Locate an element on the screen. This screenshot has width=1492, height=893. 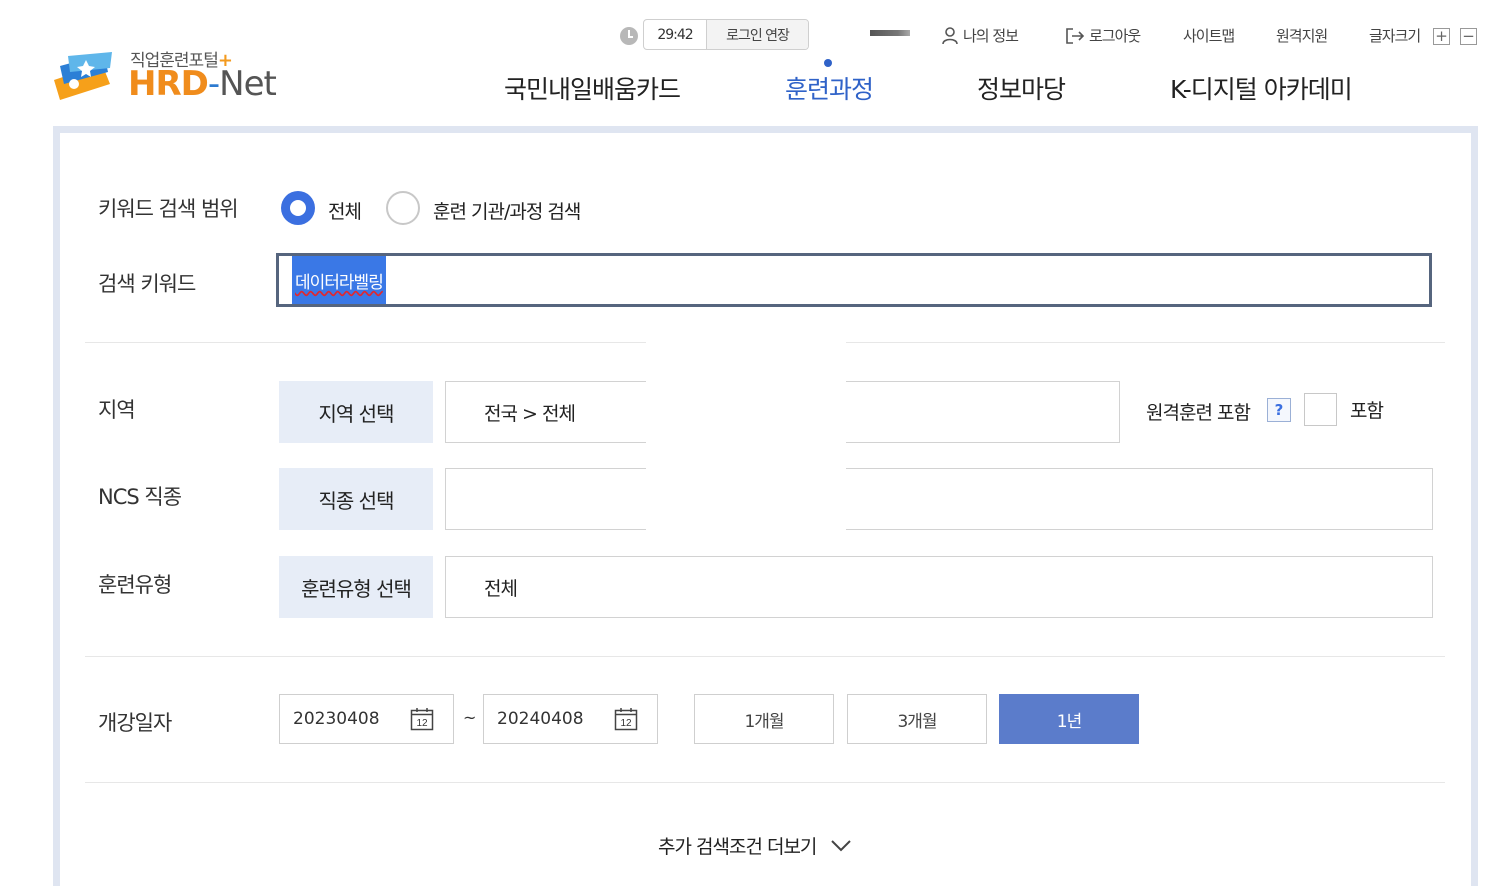
active-indicator-dot is located at coordinates (828, 63).